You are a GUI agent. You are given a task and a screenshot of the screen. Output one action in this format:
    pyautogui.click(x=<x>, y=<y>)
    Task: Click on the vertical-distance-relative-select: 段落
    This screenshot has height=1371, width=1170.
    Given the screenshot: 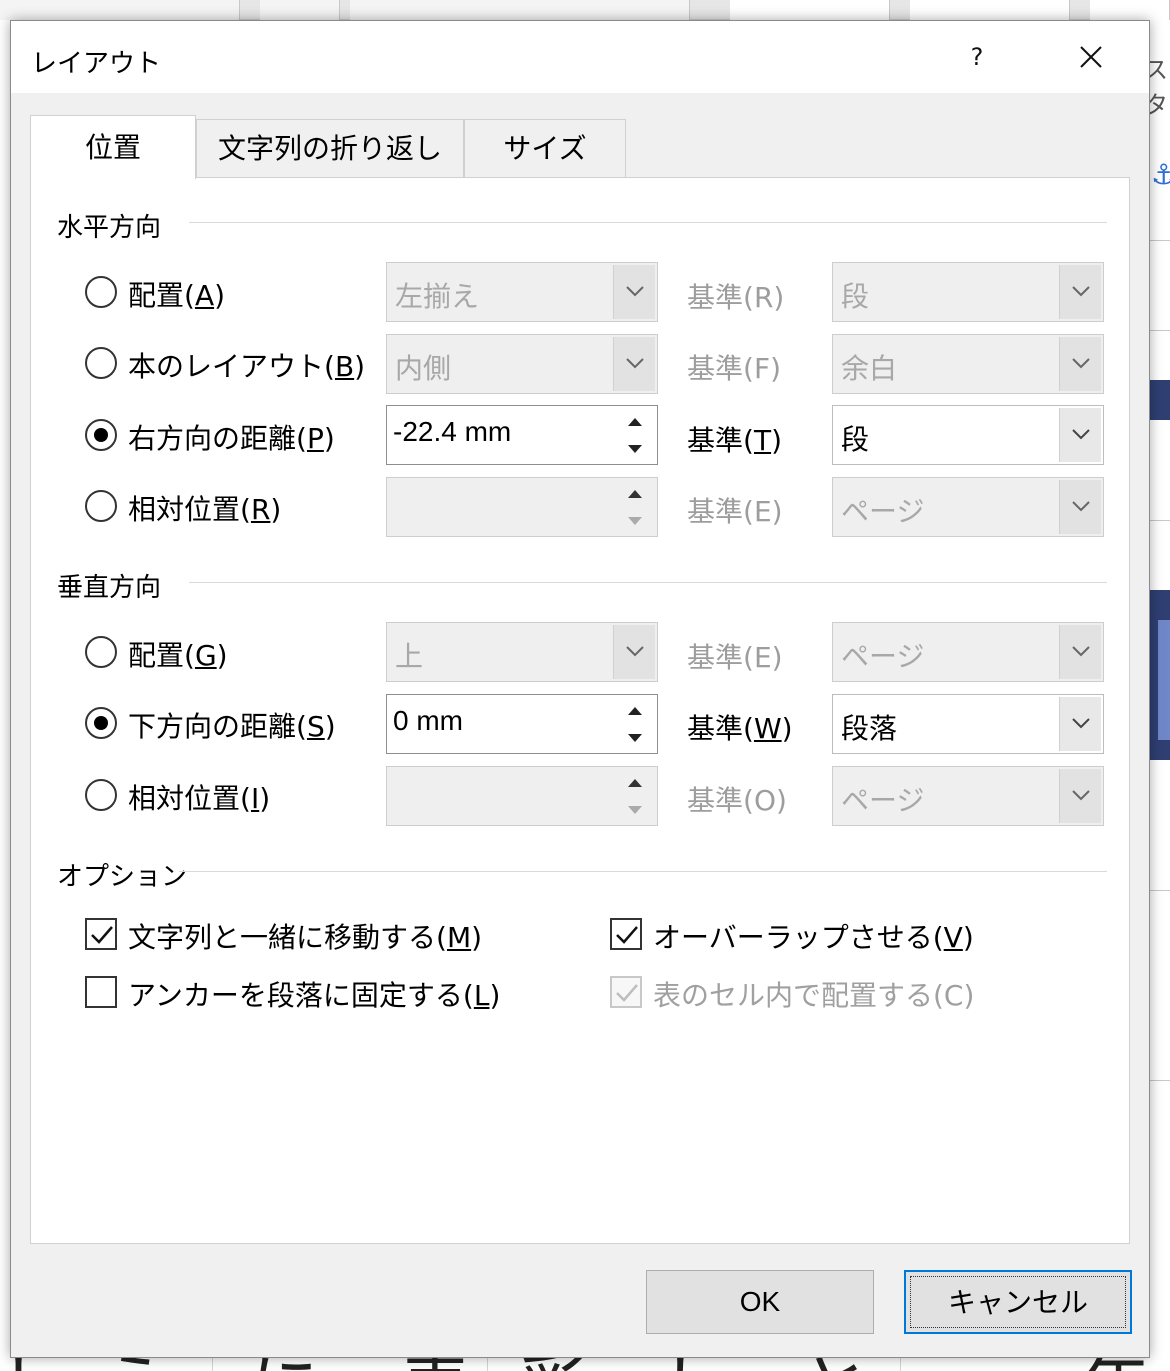 What is the action you would take?
    pyautogui.click(x=968, y=724)
    